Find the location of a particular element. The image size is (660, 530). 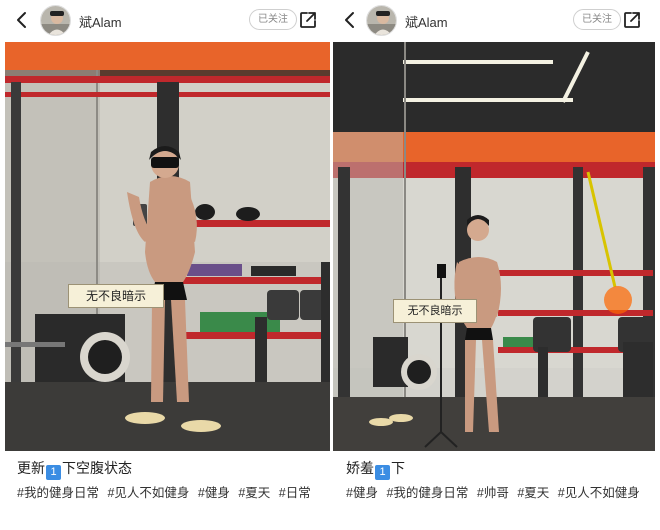

post-title-text: 娇羞 is located at coordinates (360, 468).